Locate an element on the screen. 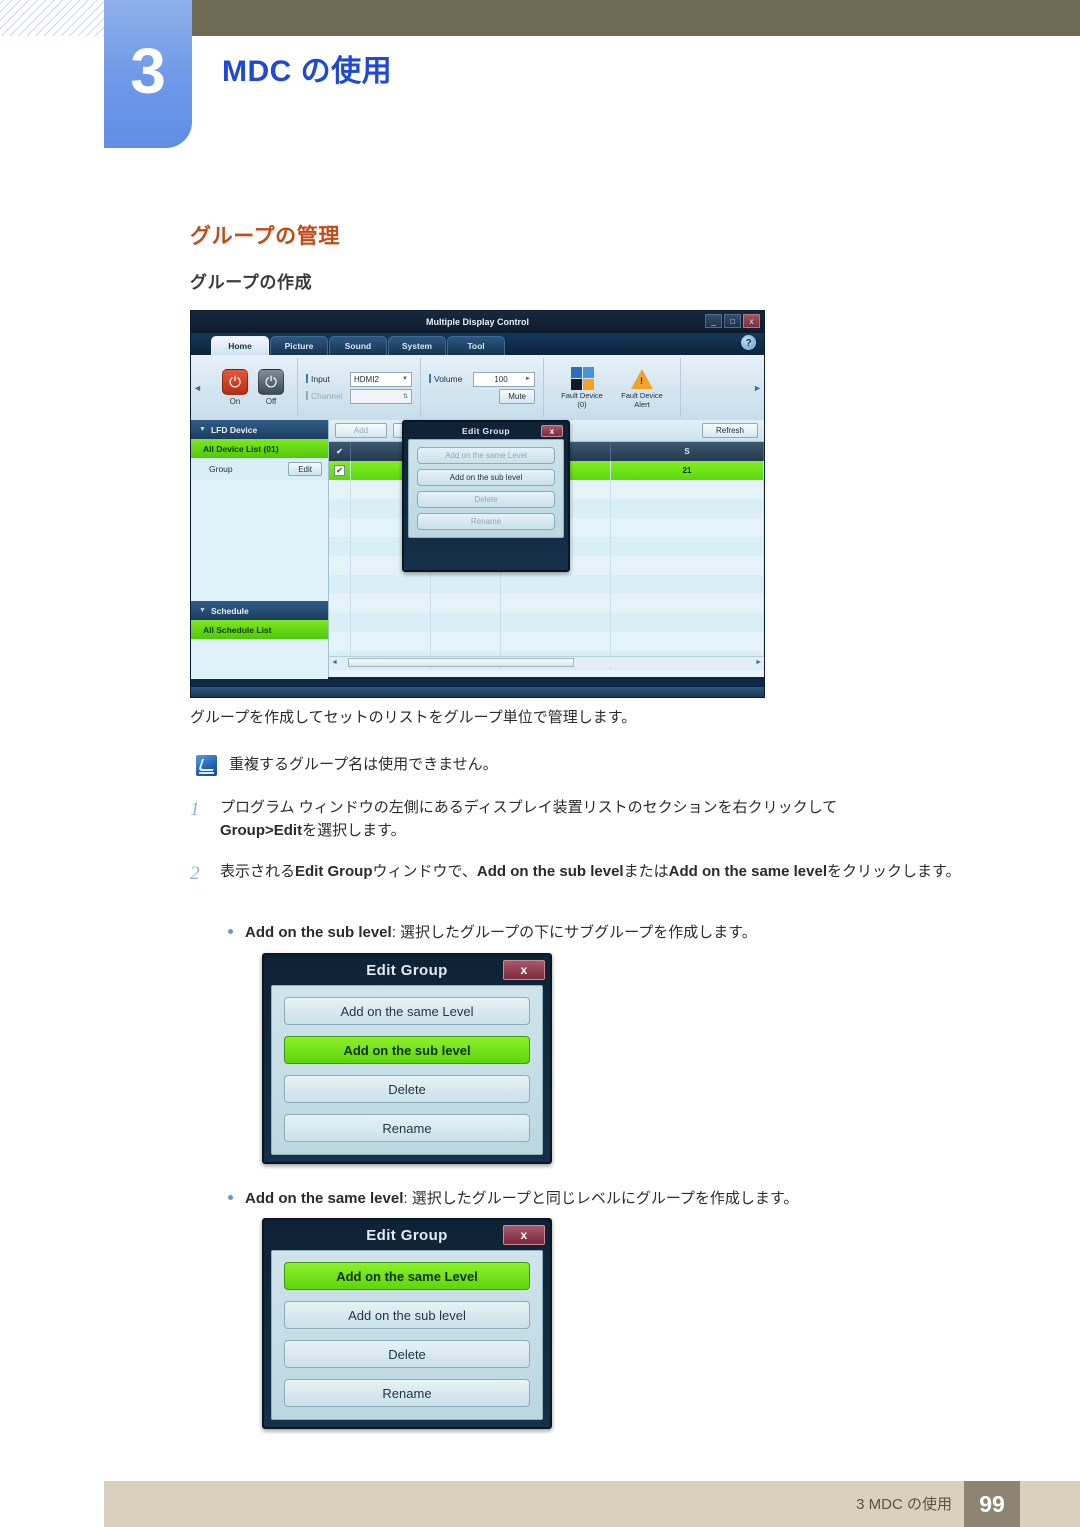  power-on-icon: ⏻ is located at coordinates (235, 382).